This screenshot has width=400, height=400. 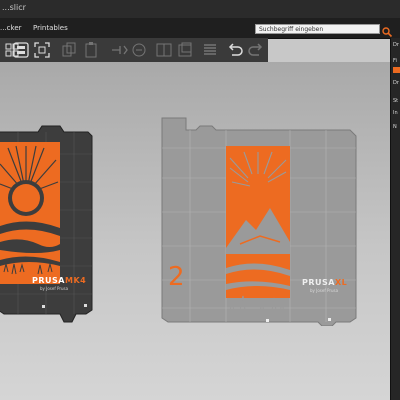 I want to click on paste-icon, so click(x=91, y=50).